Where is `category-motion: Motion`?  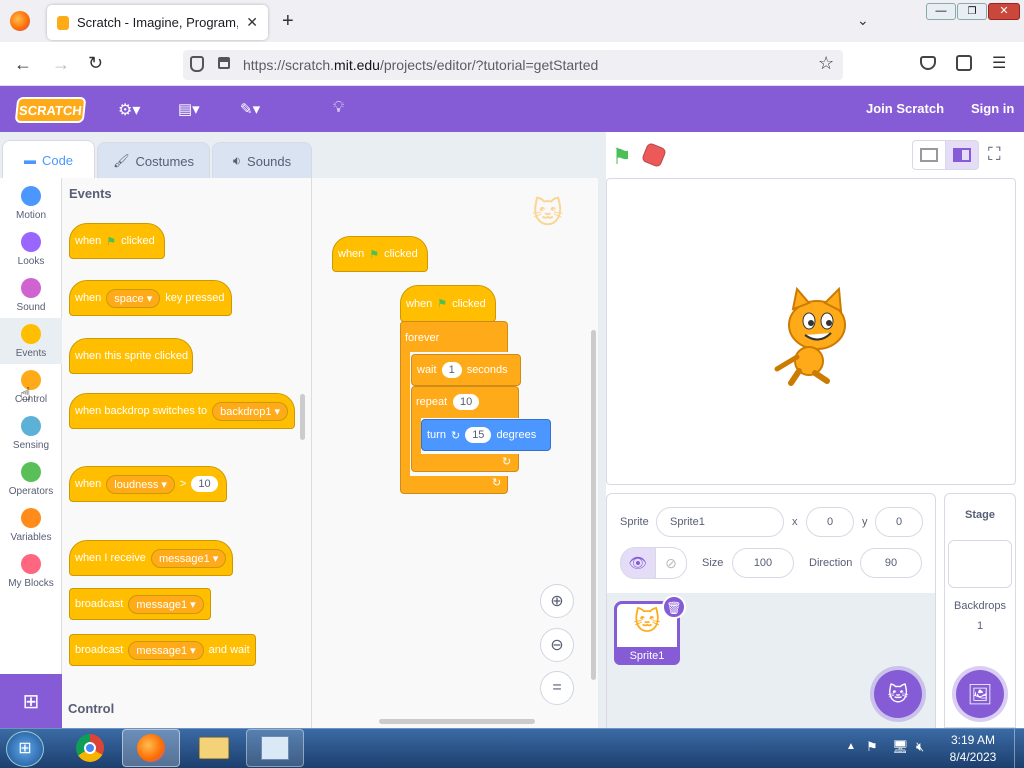 category-motion: Motion is located at coordinates (31, 200).